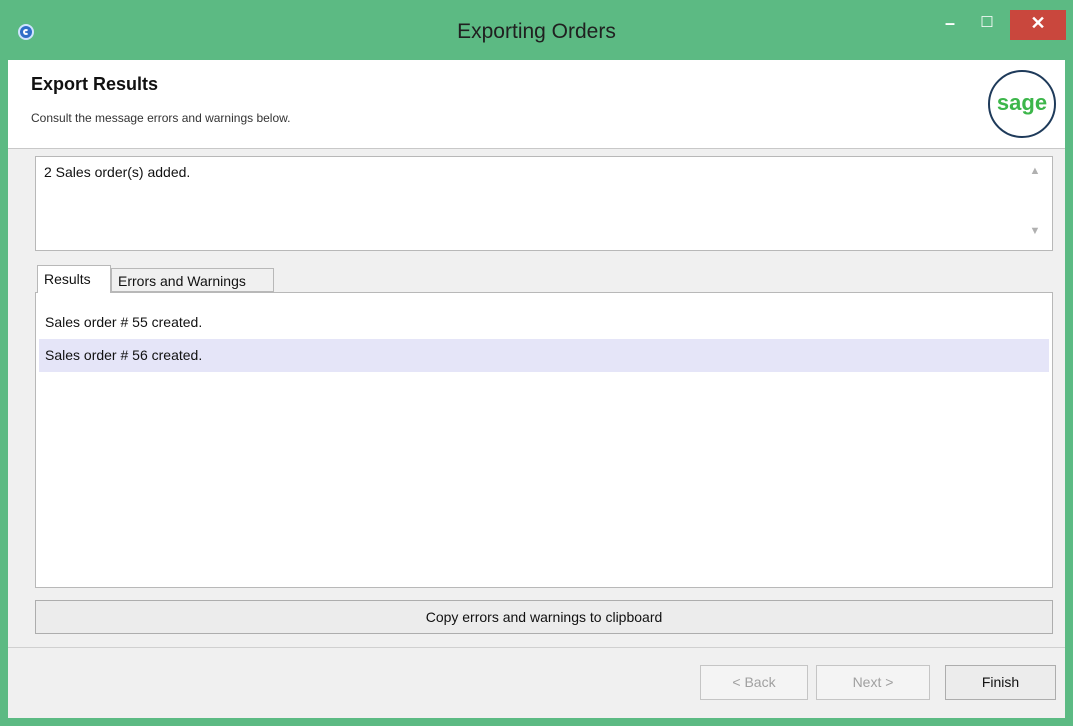 This screenshot has width=1073, height=726. What do you see at coordinates (1038, 25) in the screenshot?
I see `close-button: ✕` at bounding box center [1038, 25].